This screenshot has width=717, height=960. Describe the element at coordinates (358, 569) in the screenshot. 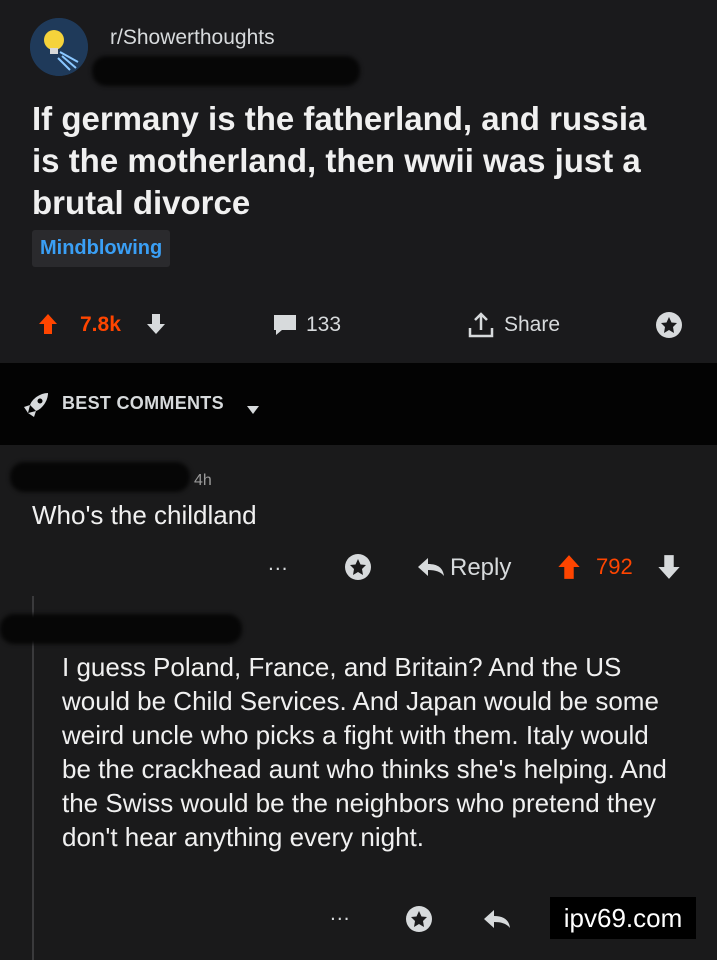

I see `comment-award-icon` at that location.